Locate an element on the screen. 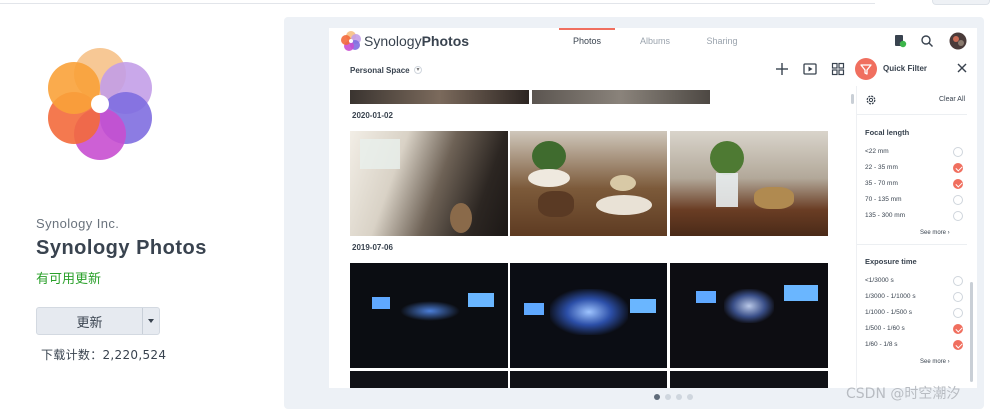  filter-option-exposure-2: 1/1000 - 1/500 s is located at coordinates (914, 313).